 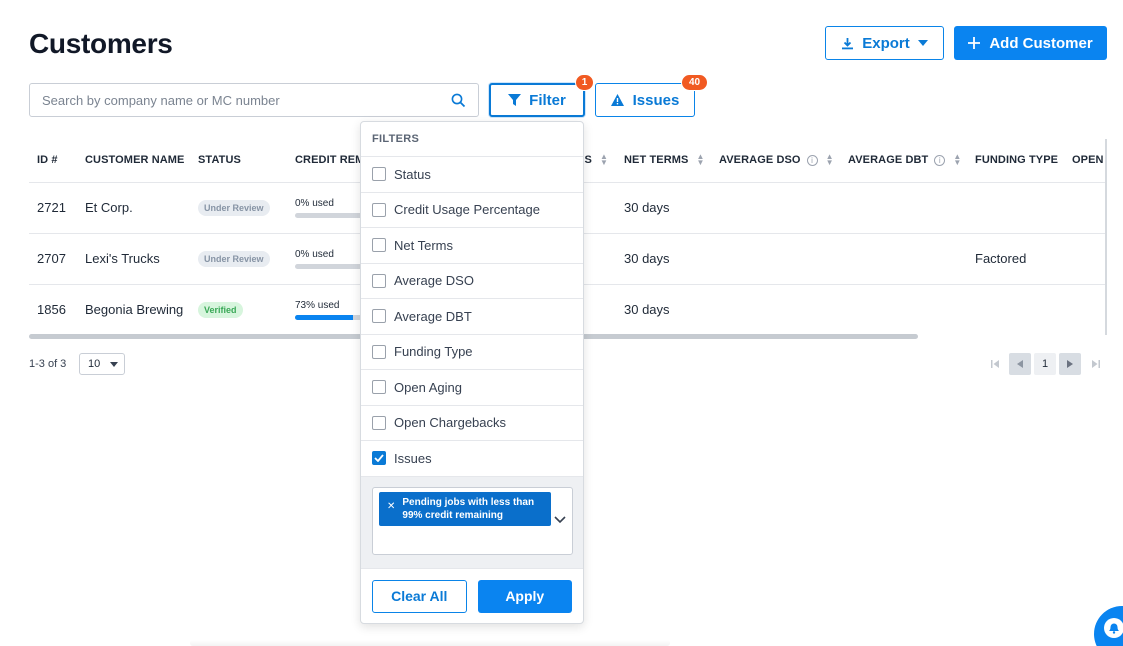 I want to click on search-box, so click(x=254, y=100).